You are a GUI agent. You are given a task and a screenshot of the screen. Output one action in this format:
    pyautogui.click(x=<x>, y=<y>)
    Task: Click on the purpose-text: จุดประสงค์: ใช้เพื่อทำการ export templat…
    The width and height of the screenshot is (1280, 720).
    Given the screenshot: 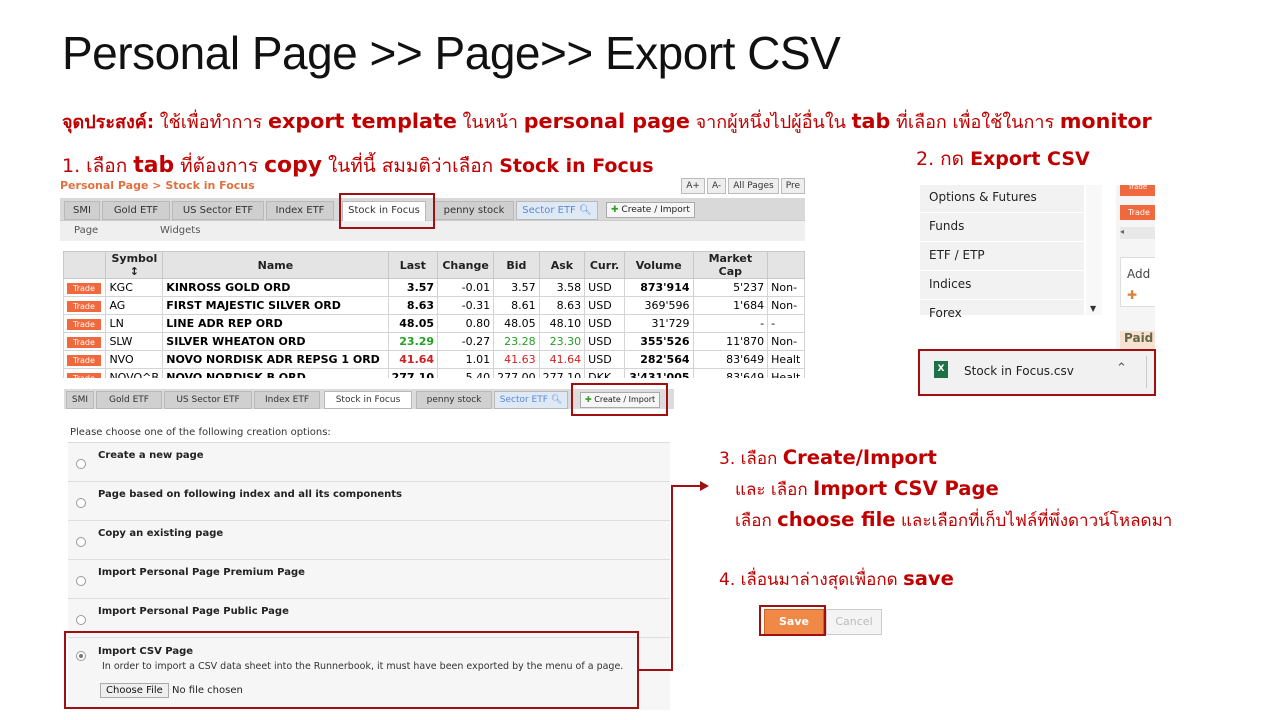 What is the action you would take?
    pyautogui.click(x=607, y=121)
    